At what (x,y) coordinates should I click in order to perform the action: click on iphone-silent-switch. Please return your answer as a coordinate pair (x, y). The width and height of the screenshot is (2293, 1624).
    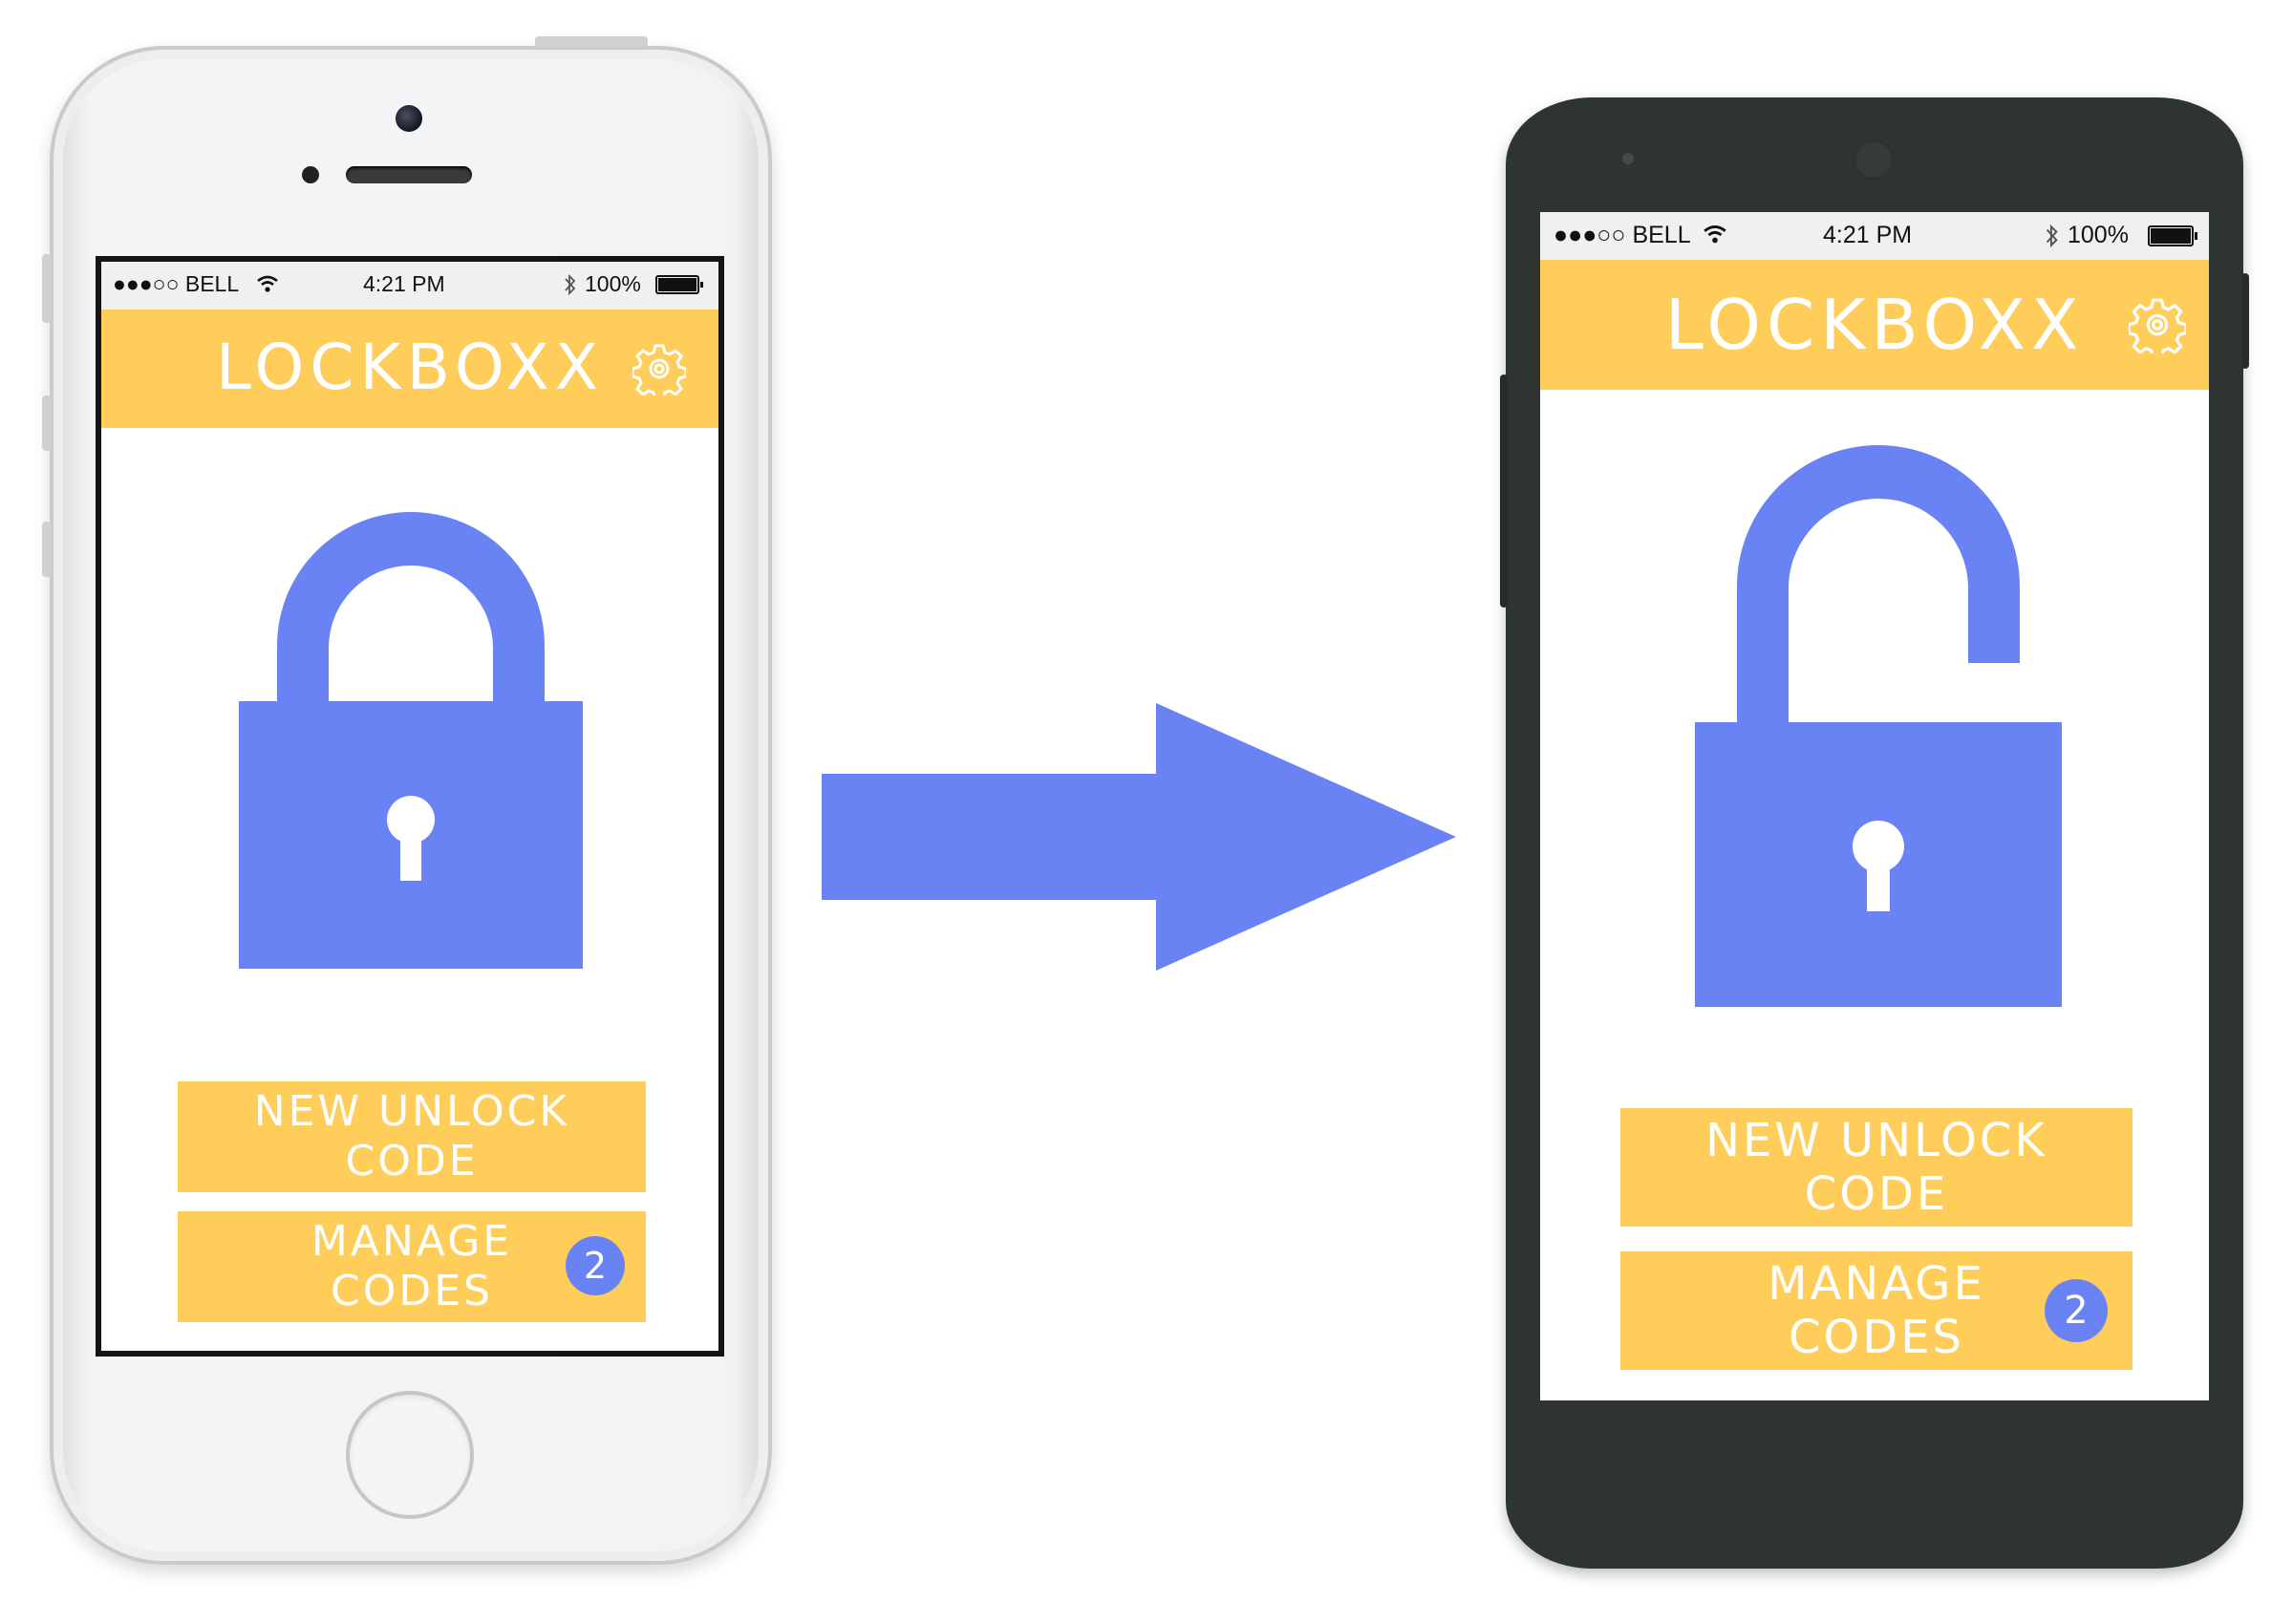
    Looking at the image, I should click on (47, 289).